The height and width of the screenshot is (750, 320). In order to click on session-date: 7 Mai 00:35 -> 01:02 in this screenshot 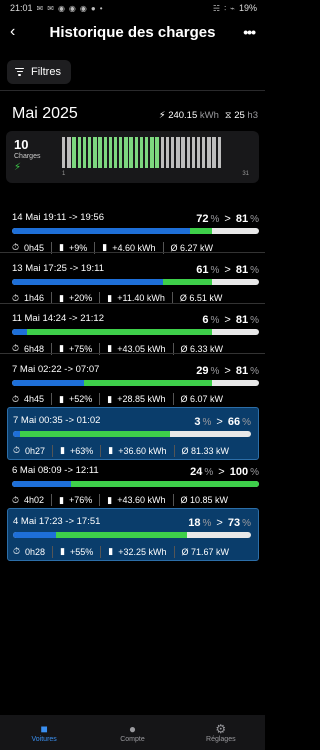, I will do `click(57, 420)`.